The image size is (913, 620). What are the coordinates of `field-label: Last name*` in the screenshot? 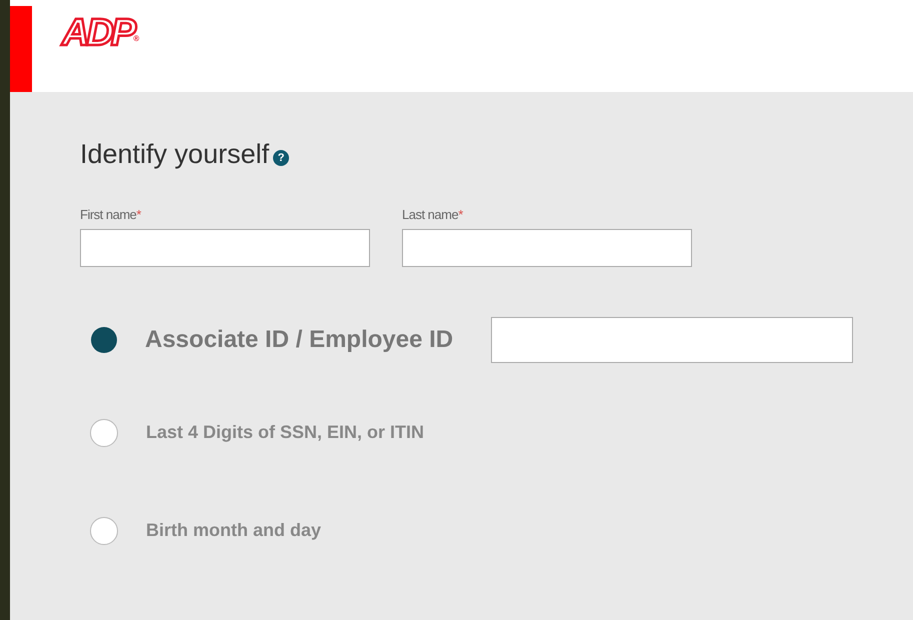 It's located at (432, 215).